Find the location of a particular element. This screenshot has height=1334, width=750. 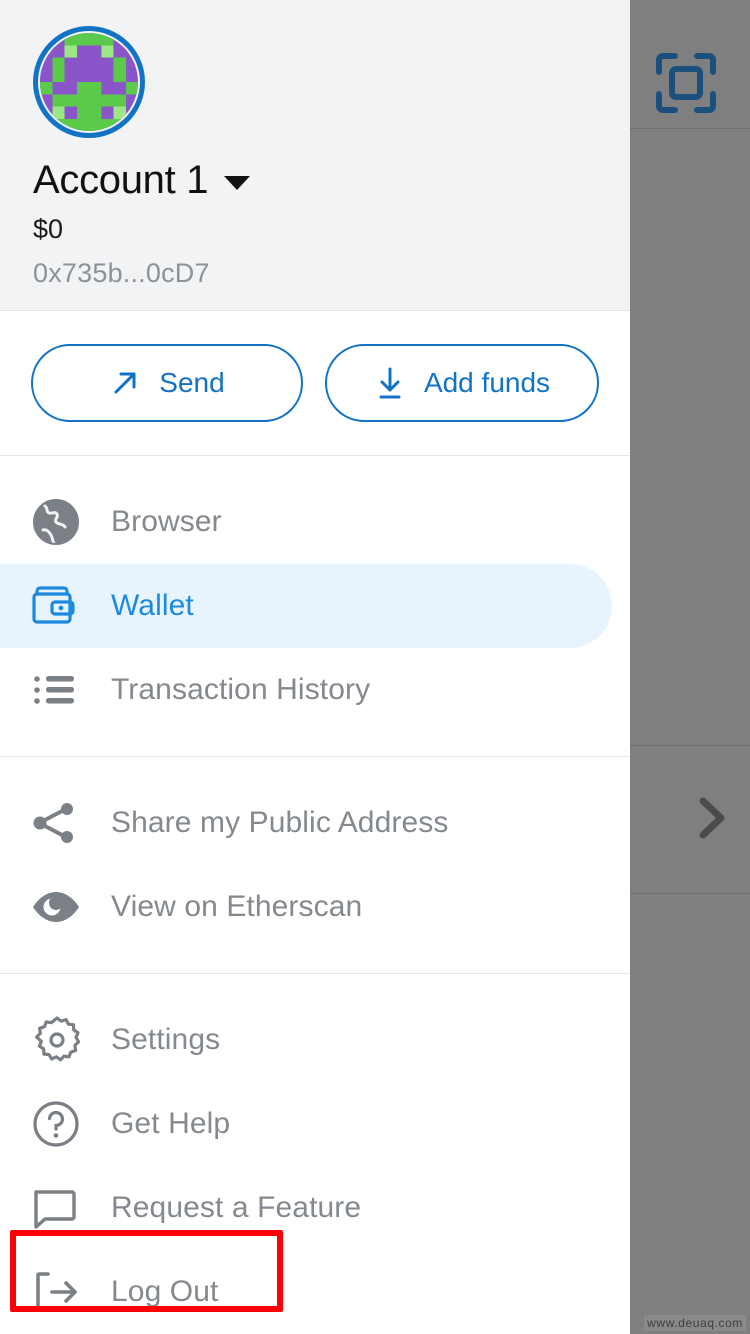

menu-item-label: Wallet is located at coordinates (152, 605).